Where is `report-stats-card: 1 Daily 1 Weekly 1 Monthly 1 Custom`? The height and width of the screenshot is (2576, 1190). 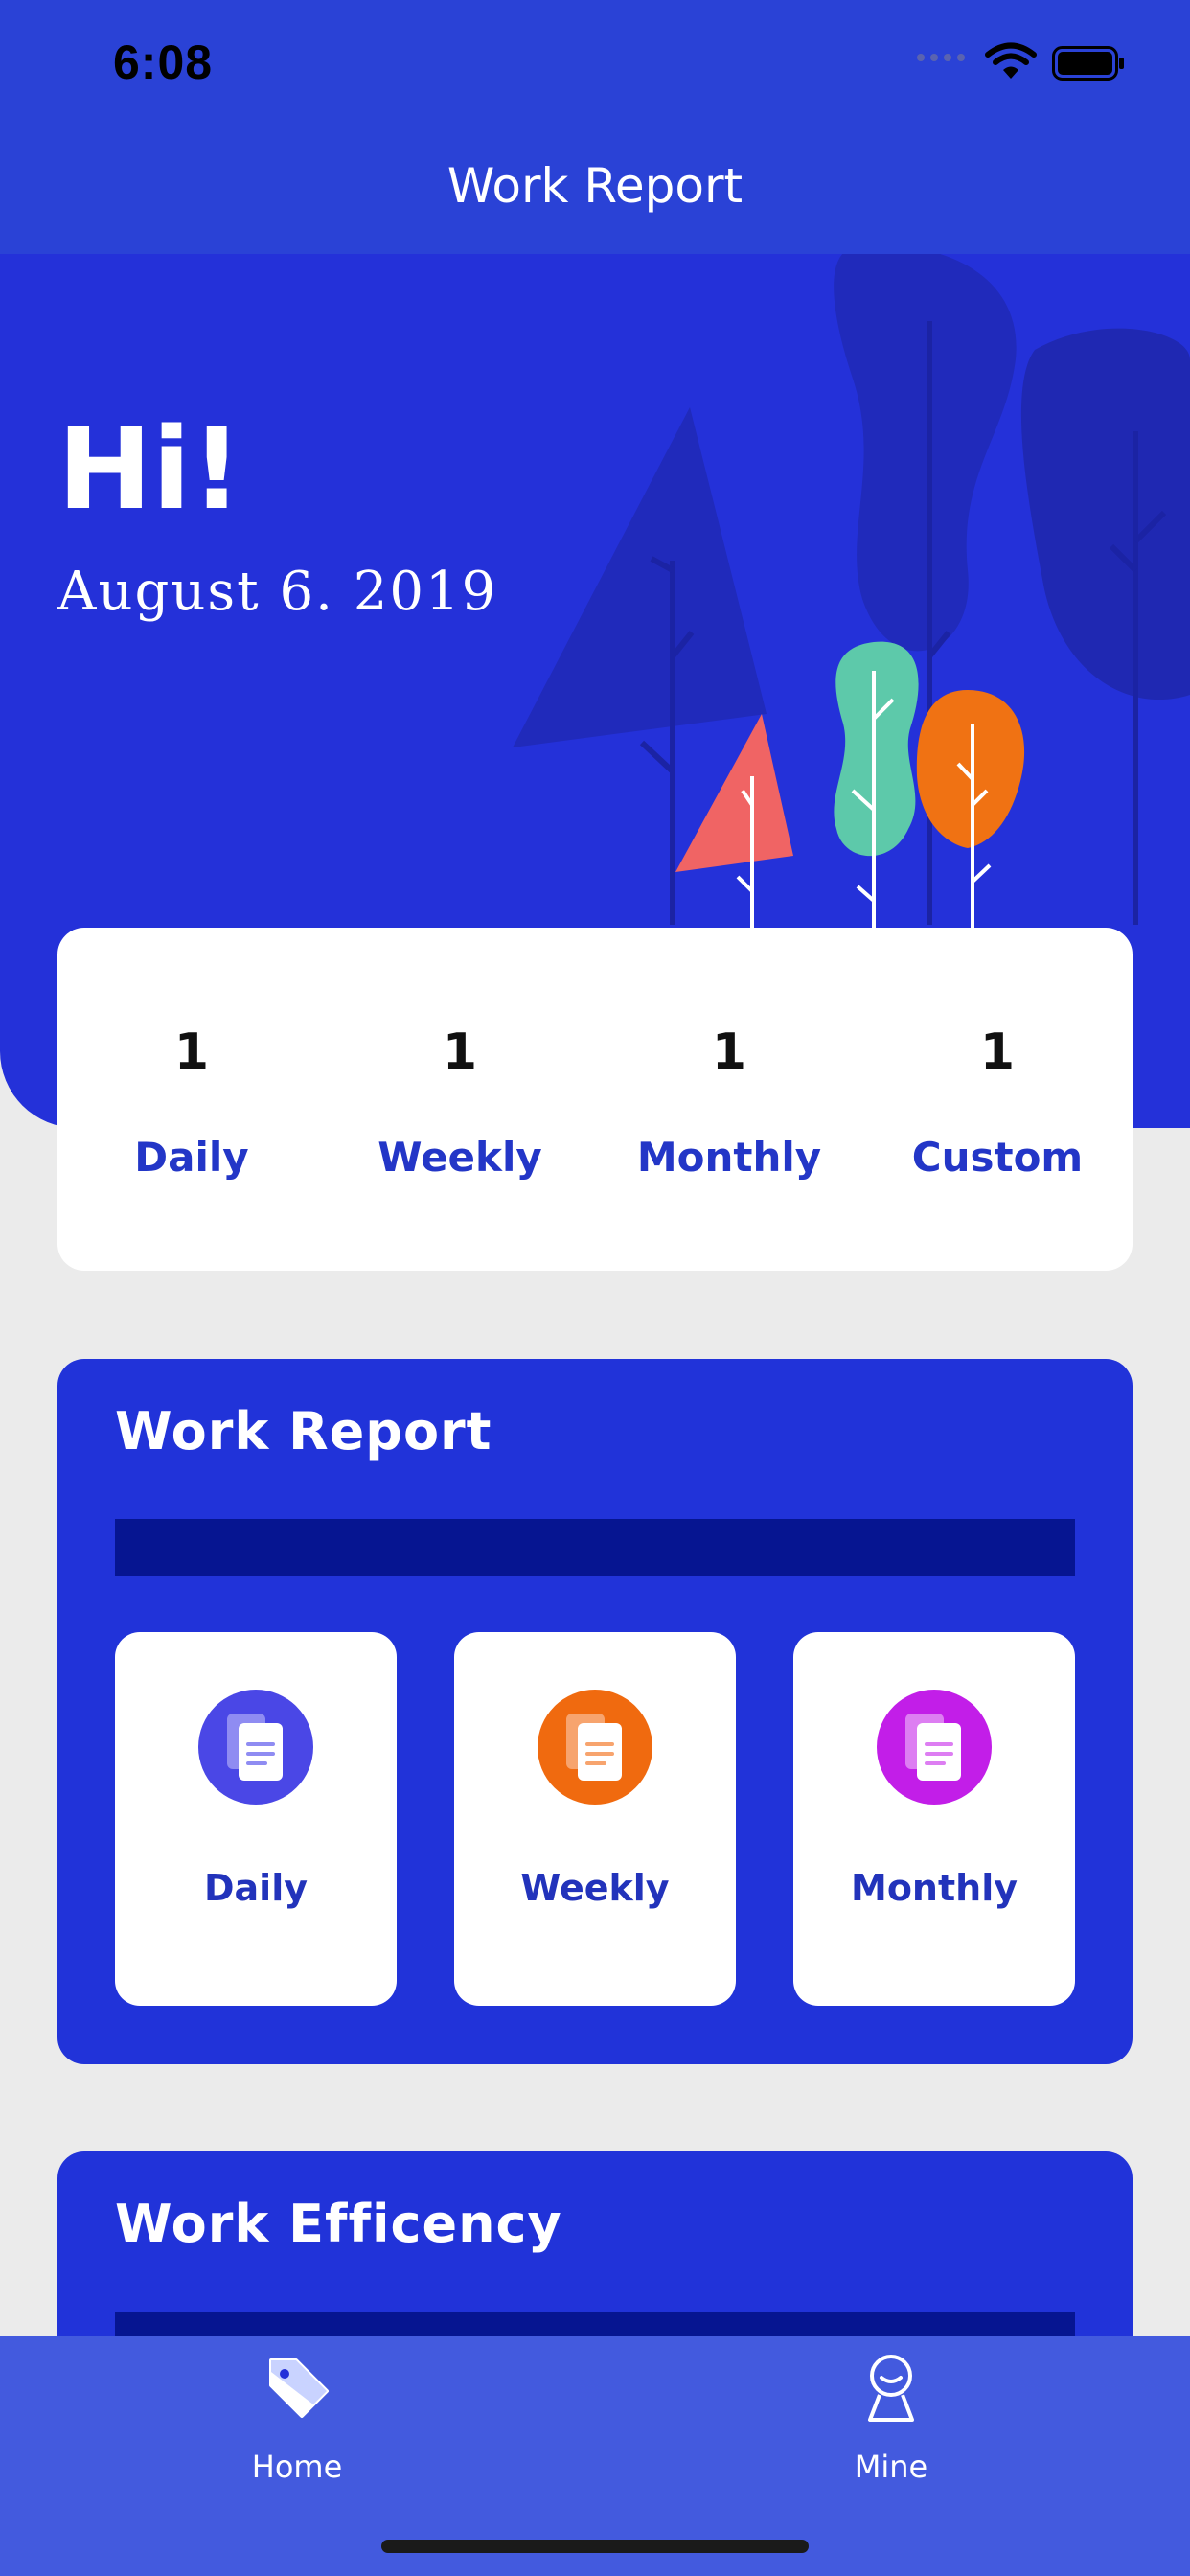
report-stats-card: 1 Daily 1 Weekly 1 Monthly 1 Custom is located at coordinates (595, 1099).